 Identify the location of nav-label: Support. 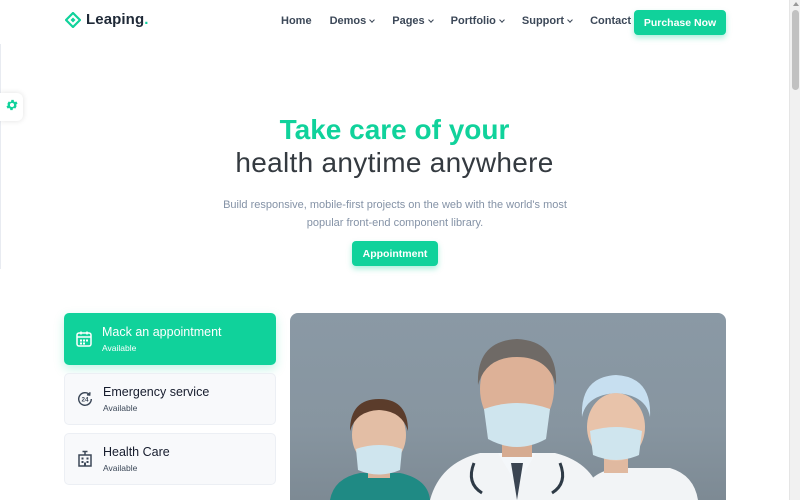
(543, 21).